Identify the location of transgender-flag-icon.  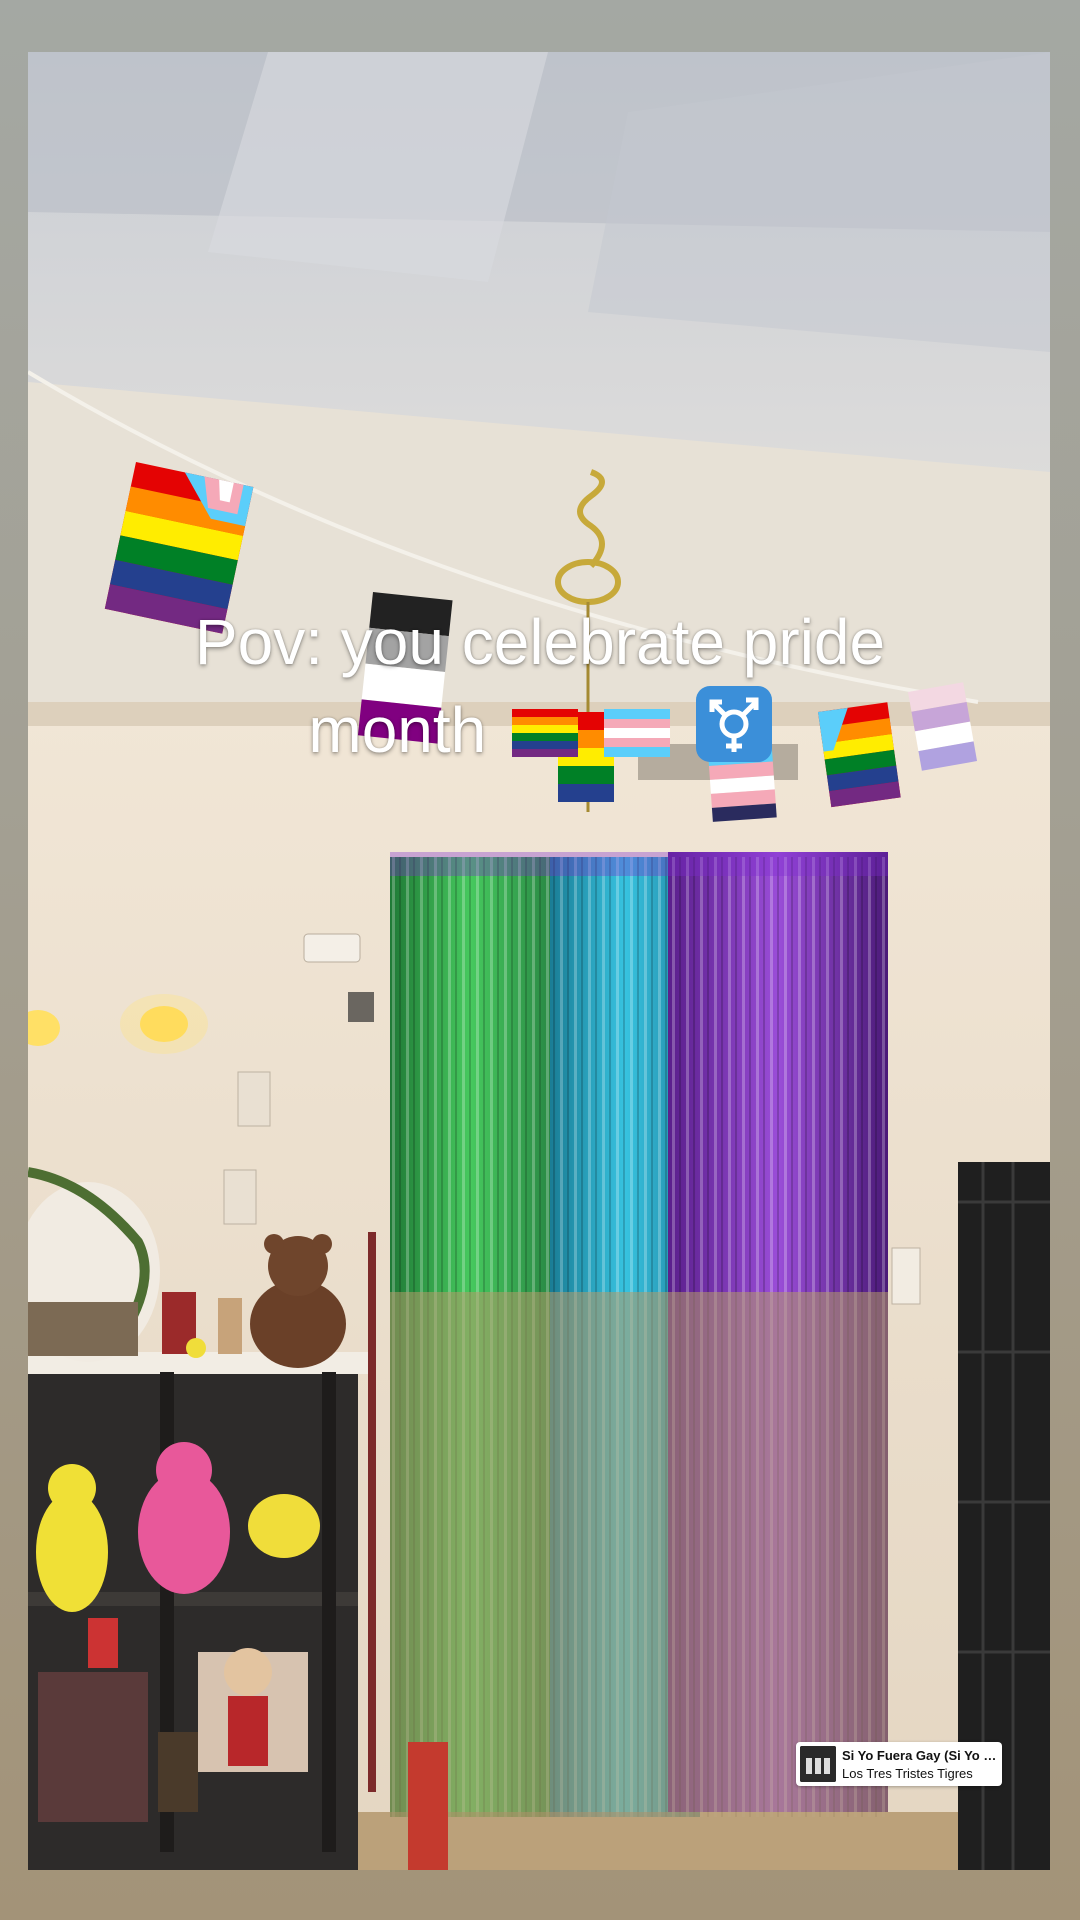
(636, 735).